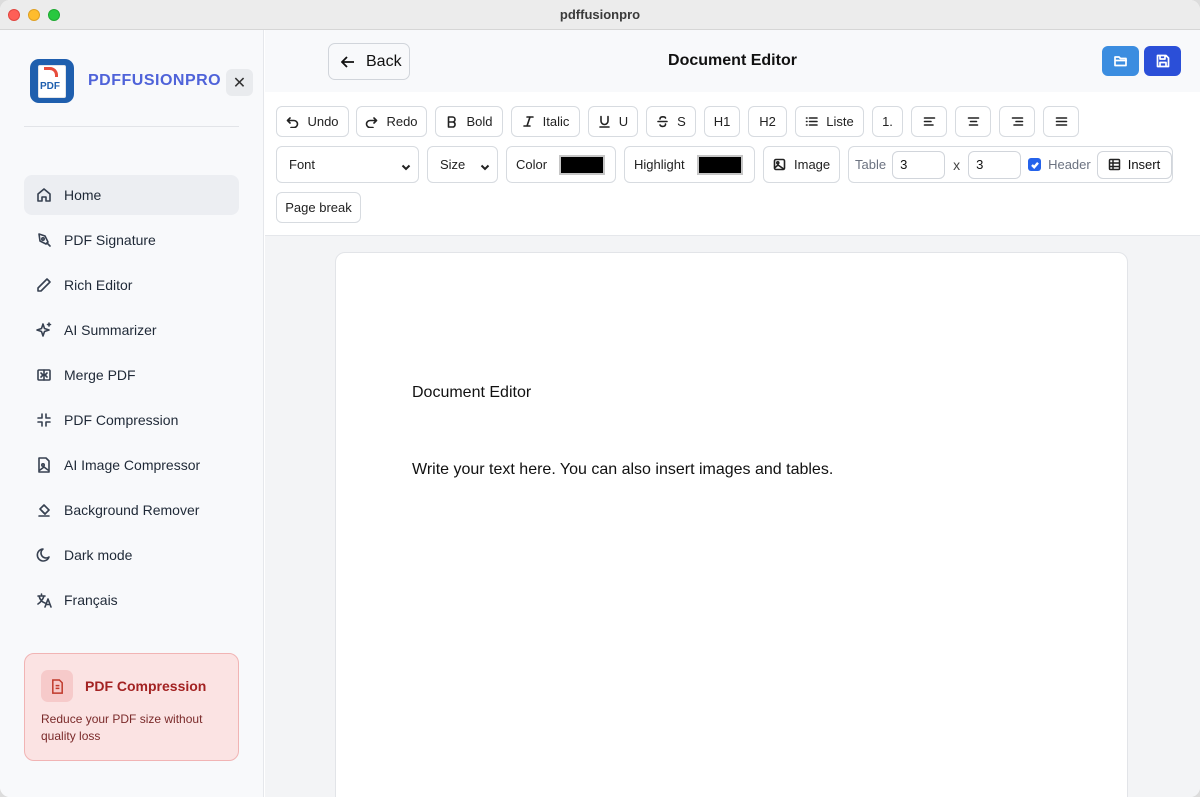 This screenshot has width=1200, height=797. What do you see at coordinates (528, 121) in the screenshot?
I see `italic-icon` at bounding box center [528, 121].